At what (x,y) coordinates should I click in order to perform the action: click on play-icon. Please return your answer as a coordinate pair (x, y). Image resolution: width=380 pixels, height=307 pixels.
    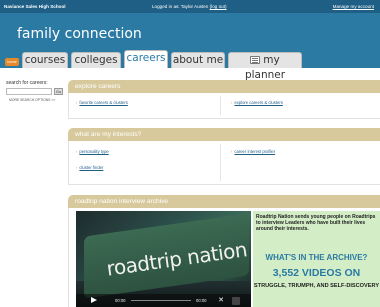
    Looking at the image, I should click on (94, 300).